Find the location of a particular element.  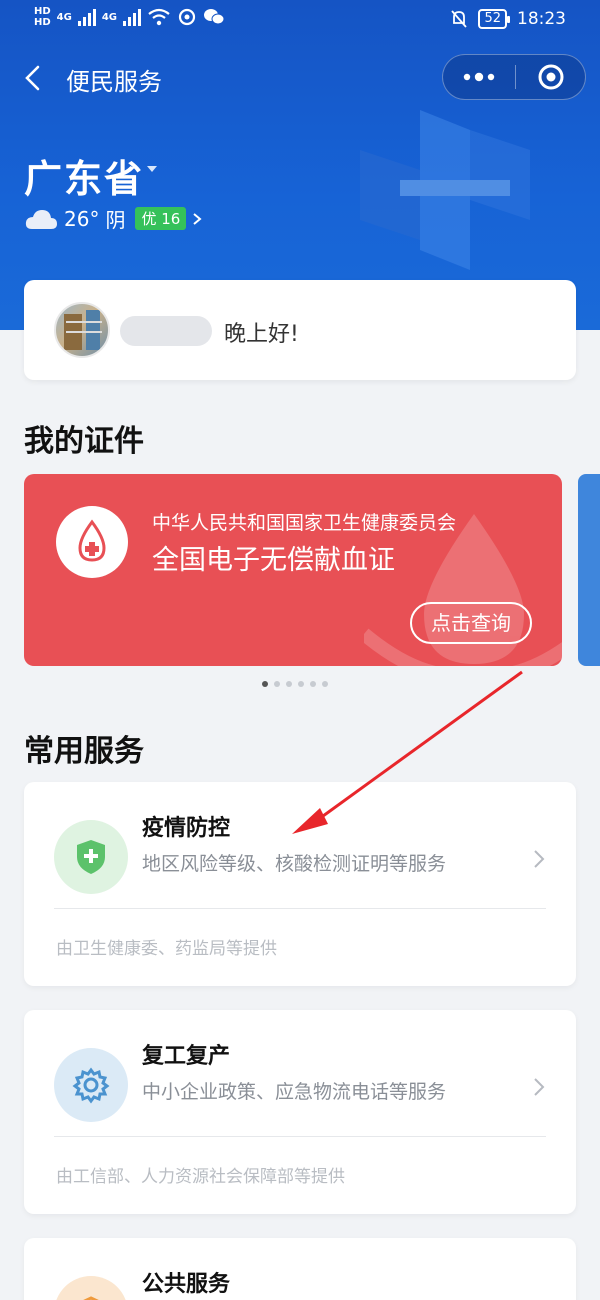

issuer-name: 中华人民共和国国家卫生健康委员会 is located at coordinates (304, 523).